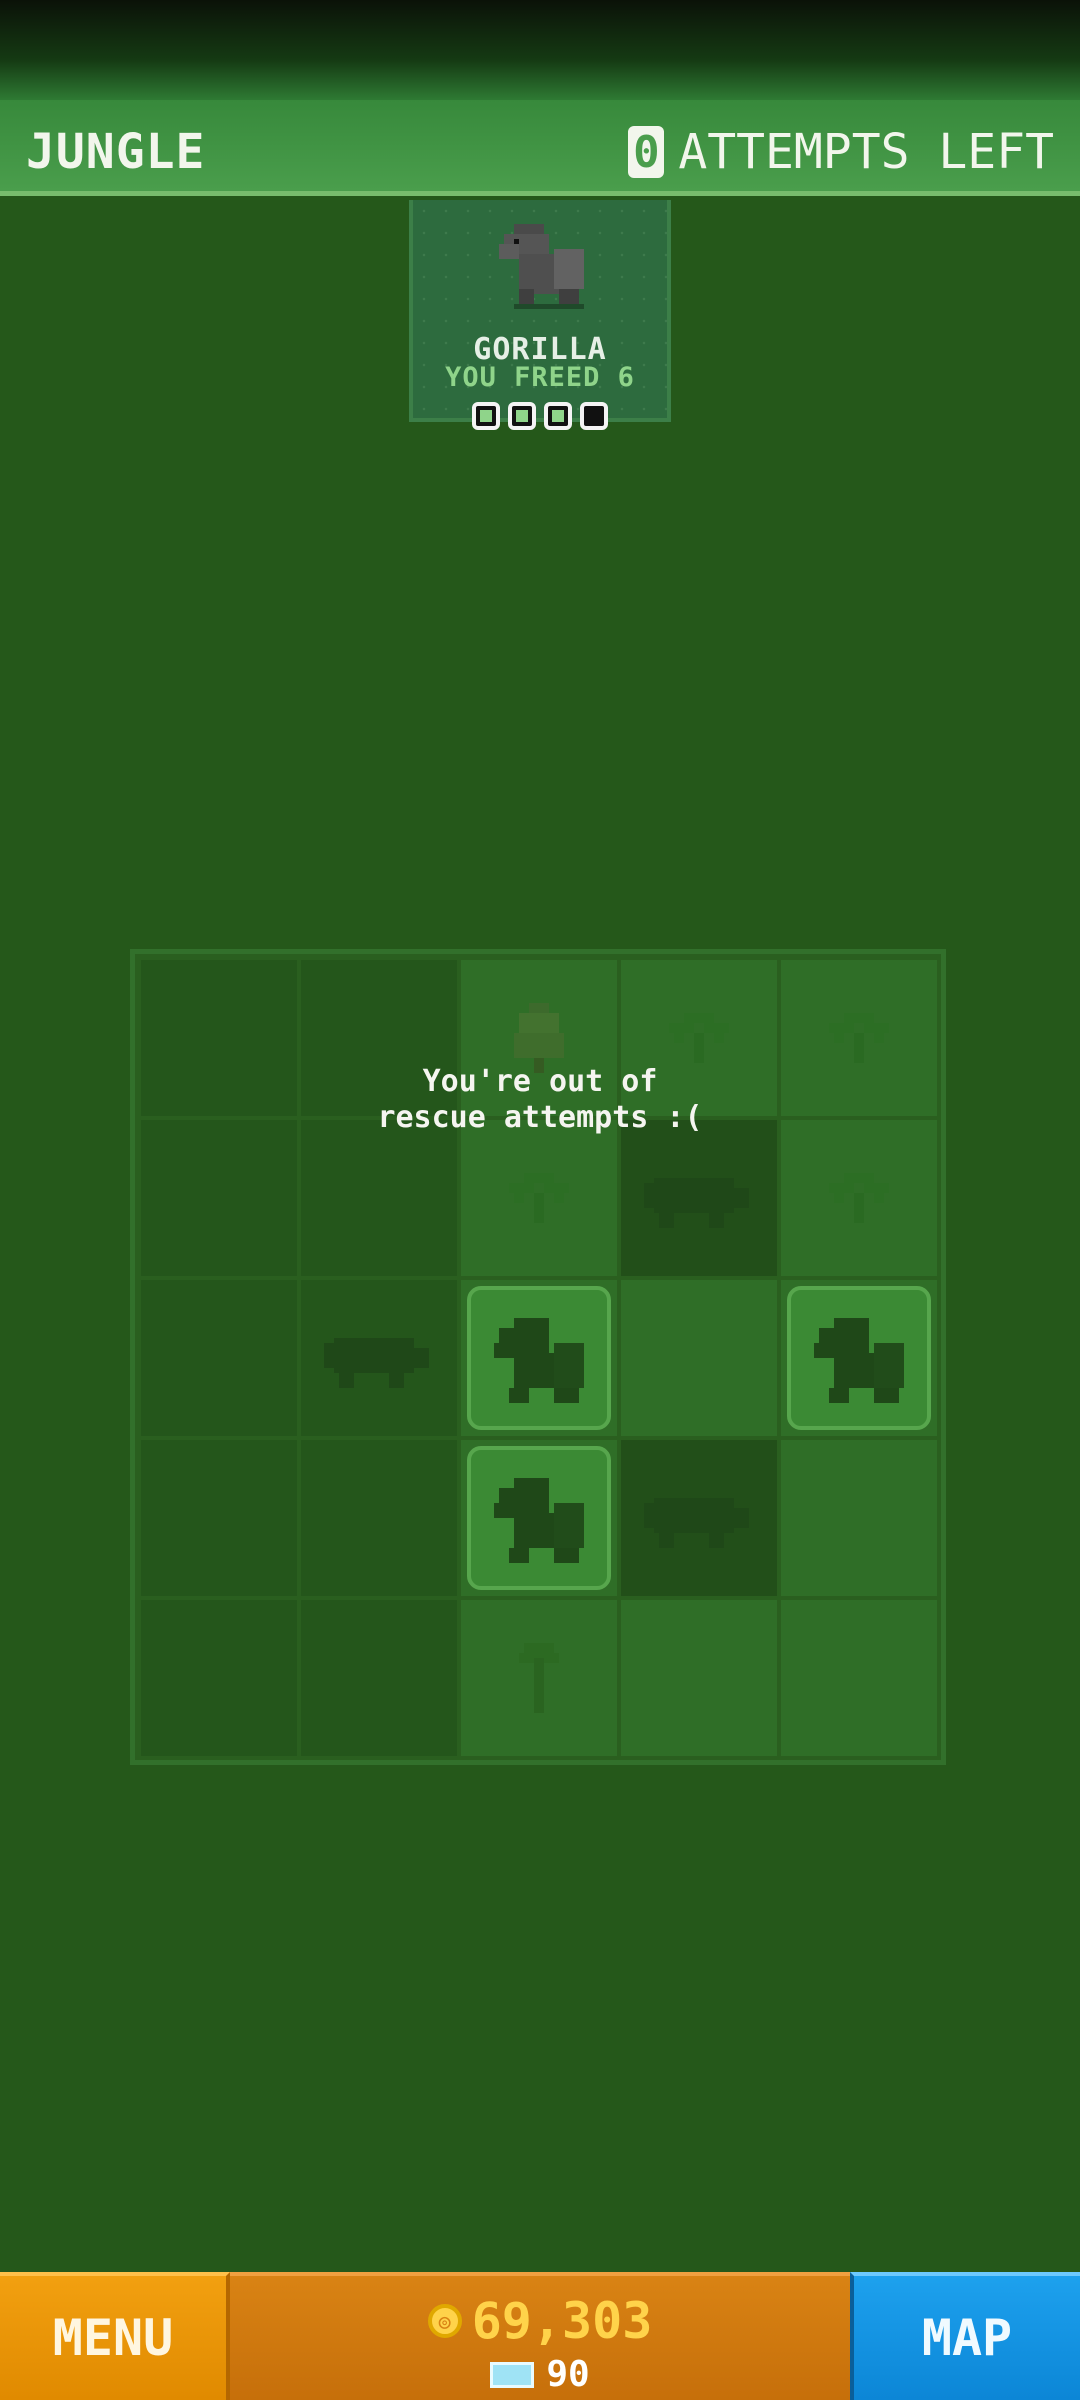  I want to click on coin-icon: ◎, so click(444, 2321).